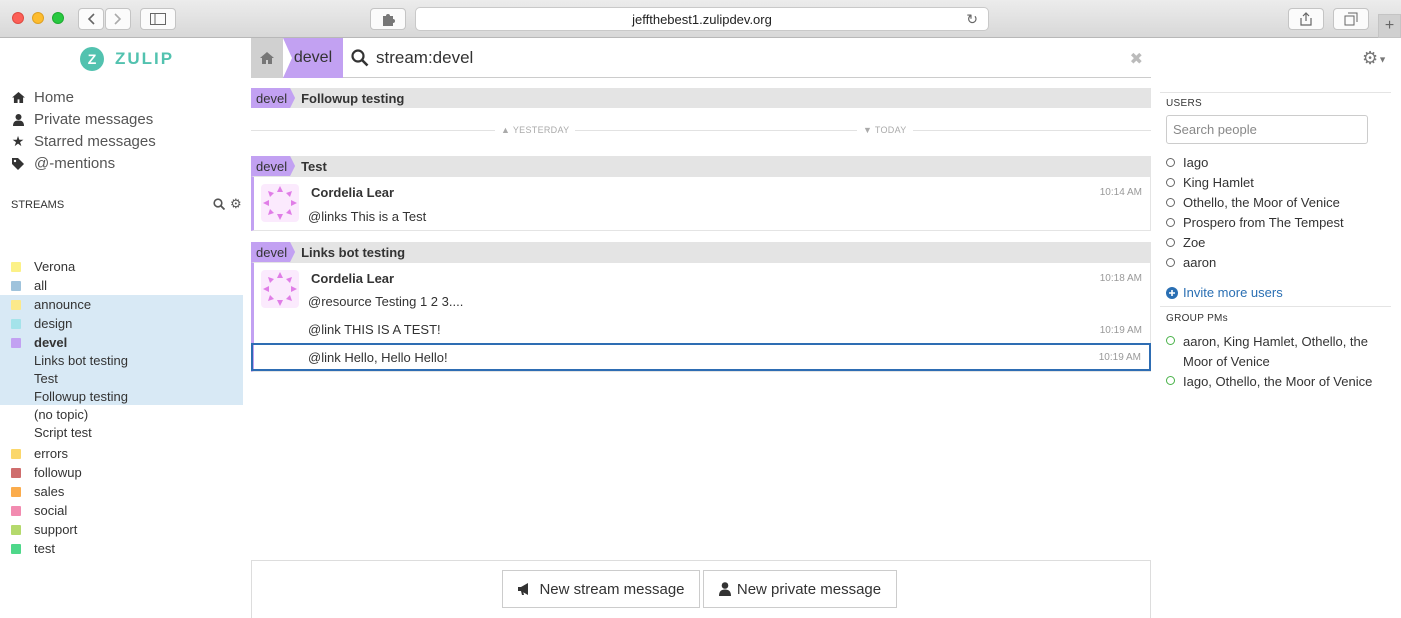 The width and height of the screenshot is (1401, 618). Describe the element at coordinates (127, 59) in the screenshot. I see `zulip-logo: Z ZULIP` at that location.